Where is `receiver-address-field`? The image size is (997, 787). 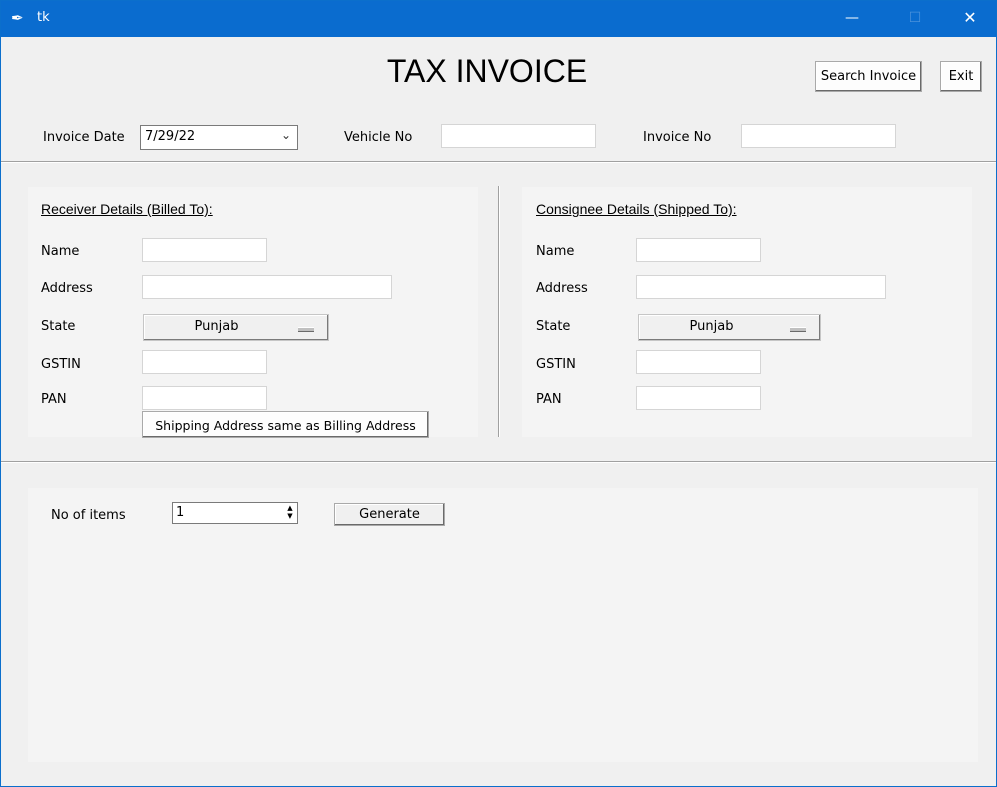 receiver-address-field is located at coordinates (267, 287).